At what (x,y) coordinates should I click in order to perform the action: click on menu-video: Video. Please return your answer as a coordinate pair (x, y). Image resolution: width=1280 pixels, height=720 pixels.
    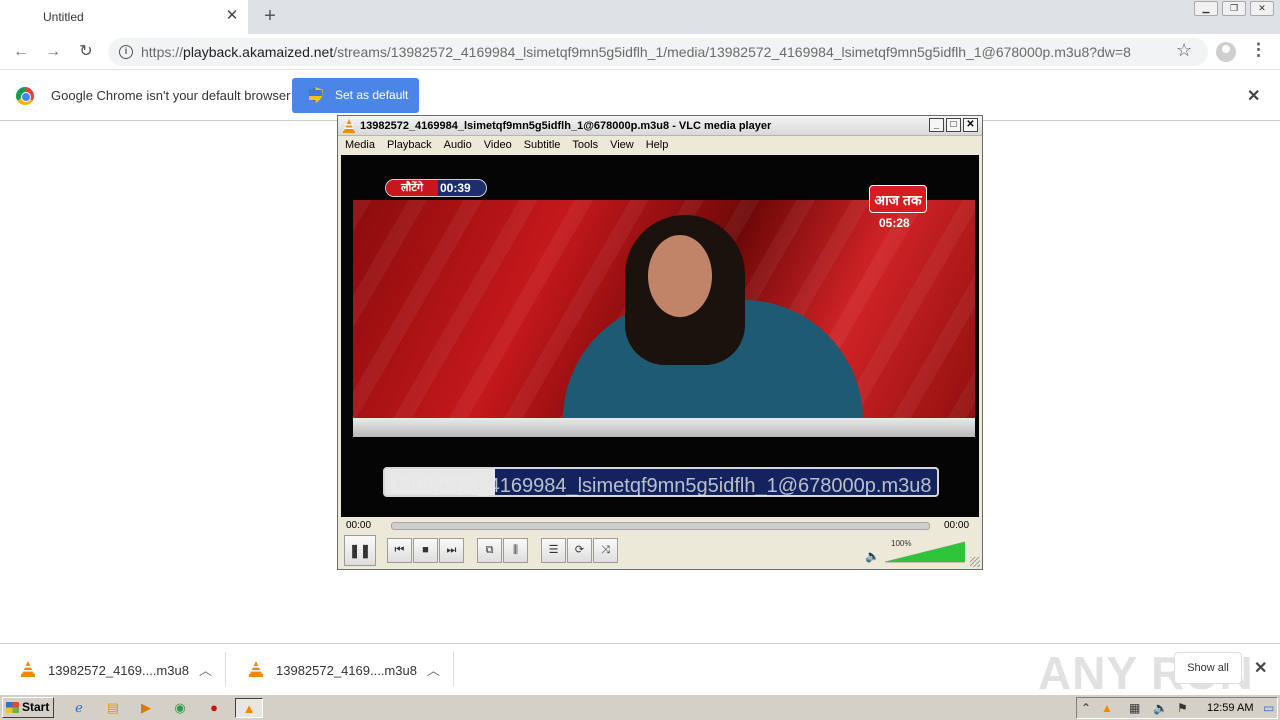
    Looking at the image, I should click on (498, 145).